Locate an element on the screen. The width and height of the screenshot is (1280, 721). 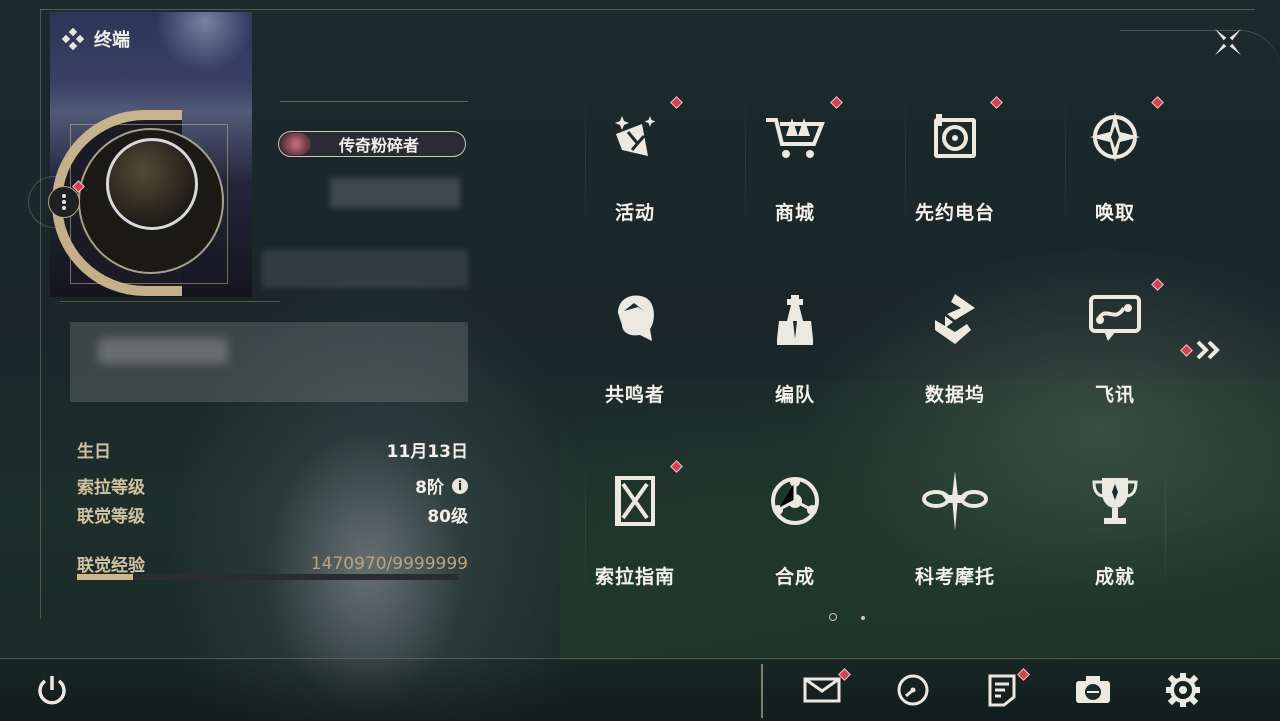
menu-item-synthesis: 合成 is located at coordinates (795, 529).